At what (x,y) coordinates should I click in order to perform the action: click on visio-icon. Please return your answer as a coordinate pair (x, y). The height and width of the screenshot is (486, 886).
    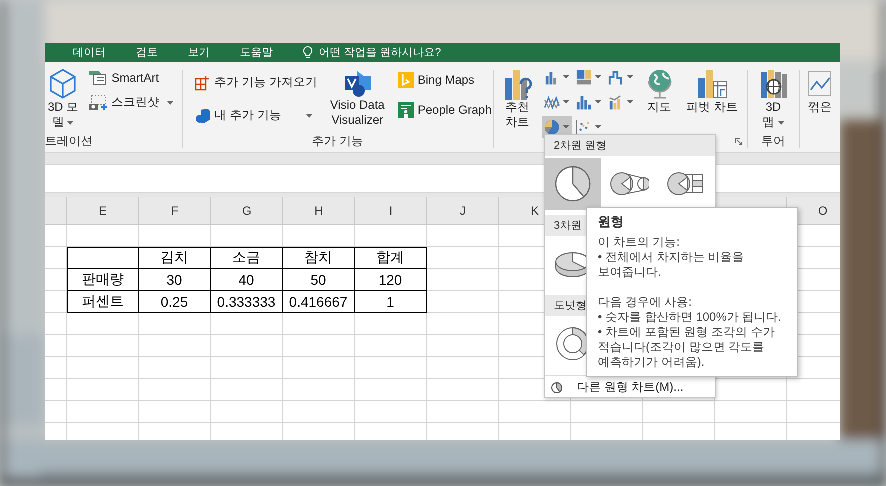
    Looking at the image, I should click on (357, 83).